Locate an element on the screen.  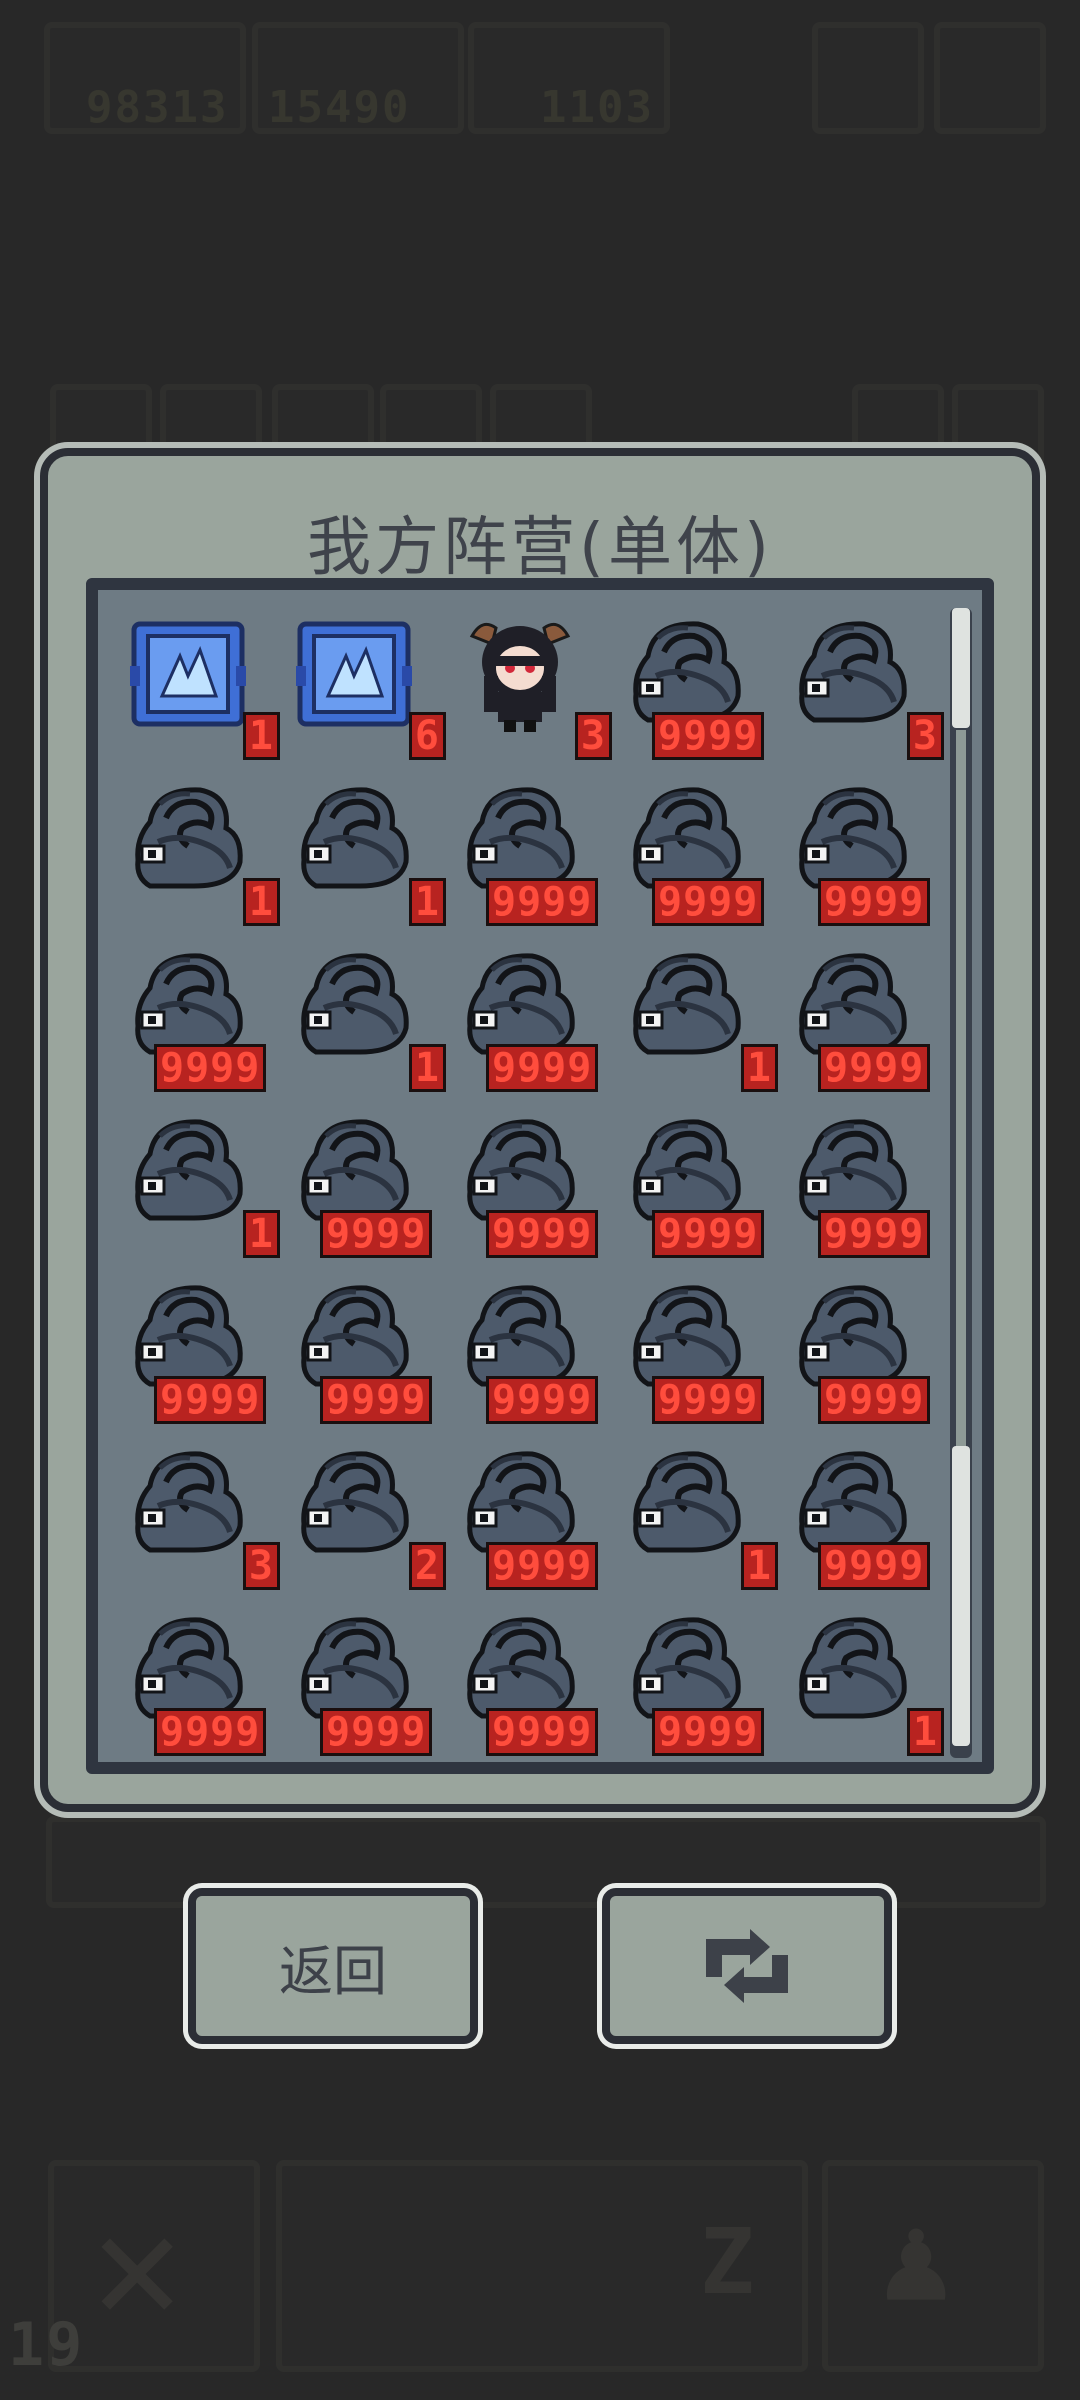
refresh-icon is located at coordinates (747, 1966).